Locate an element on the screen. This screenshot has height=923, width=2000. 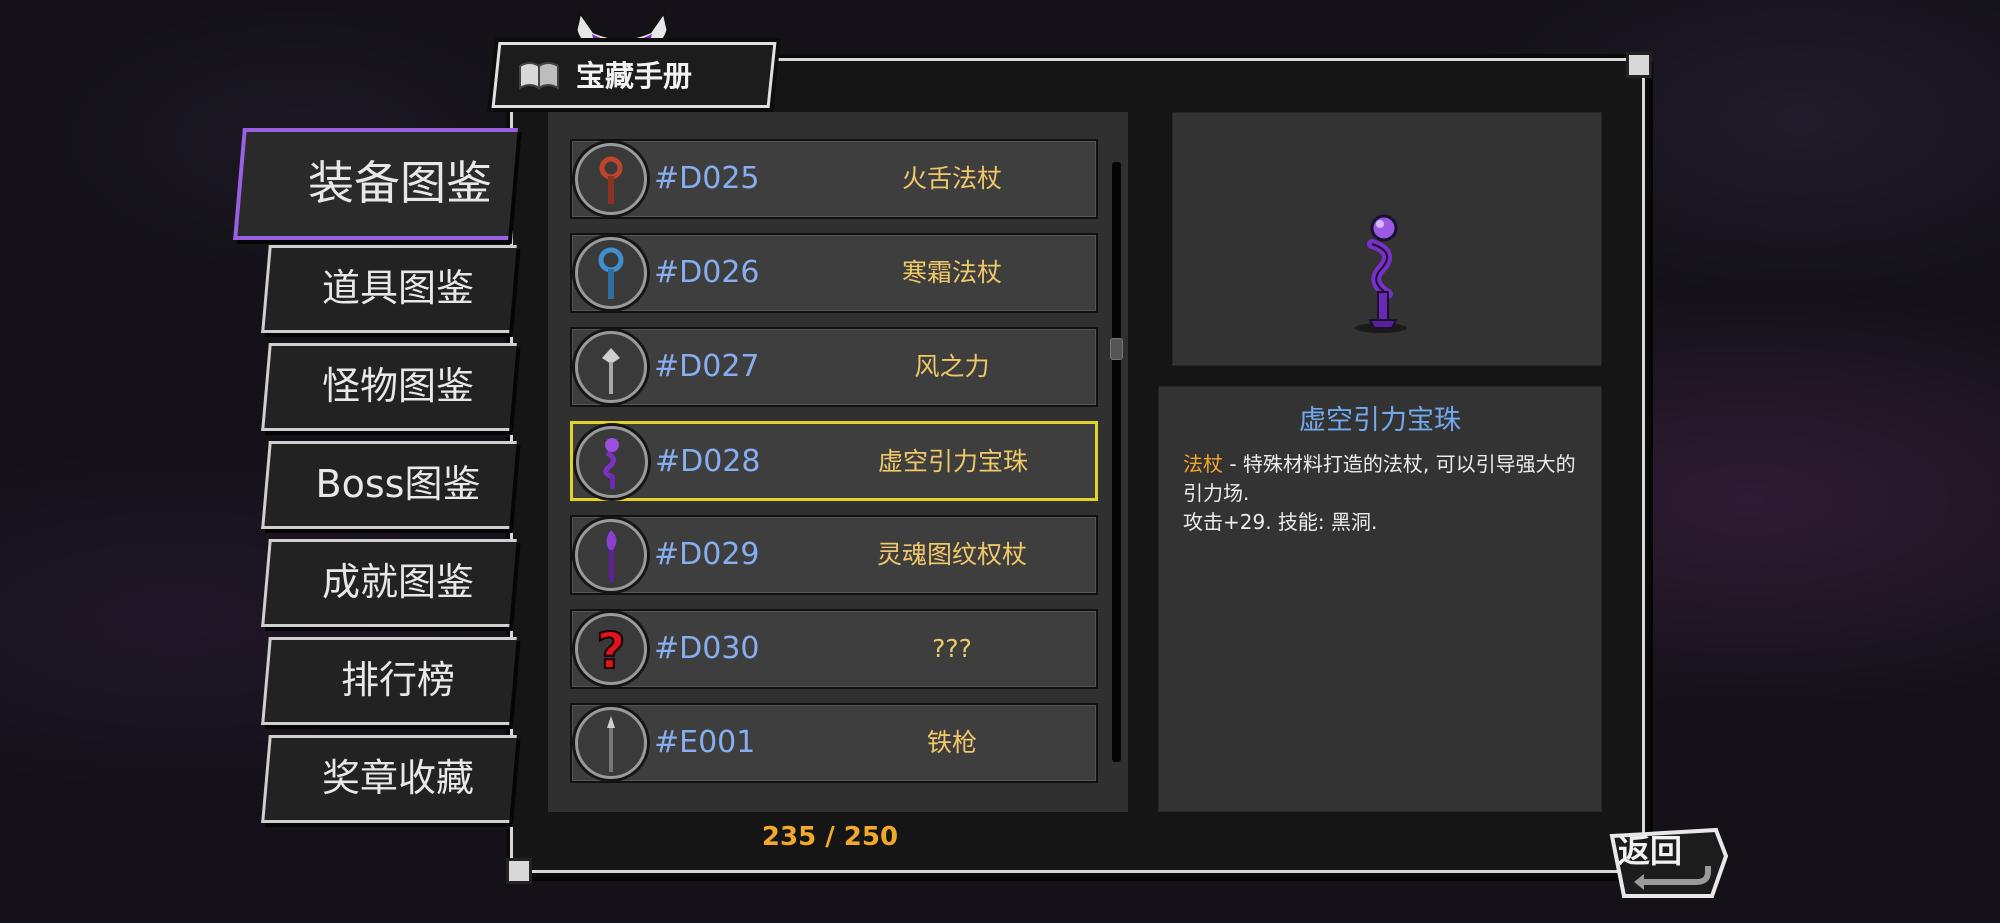
tab-medal-collection-label: 奖章收藏 is located at coordinates (397, 778).